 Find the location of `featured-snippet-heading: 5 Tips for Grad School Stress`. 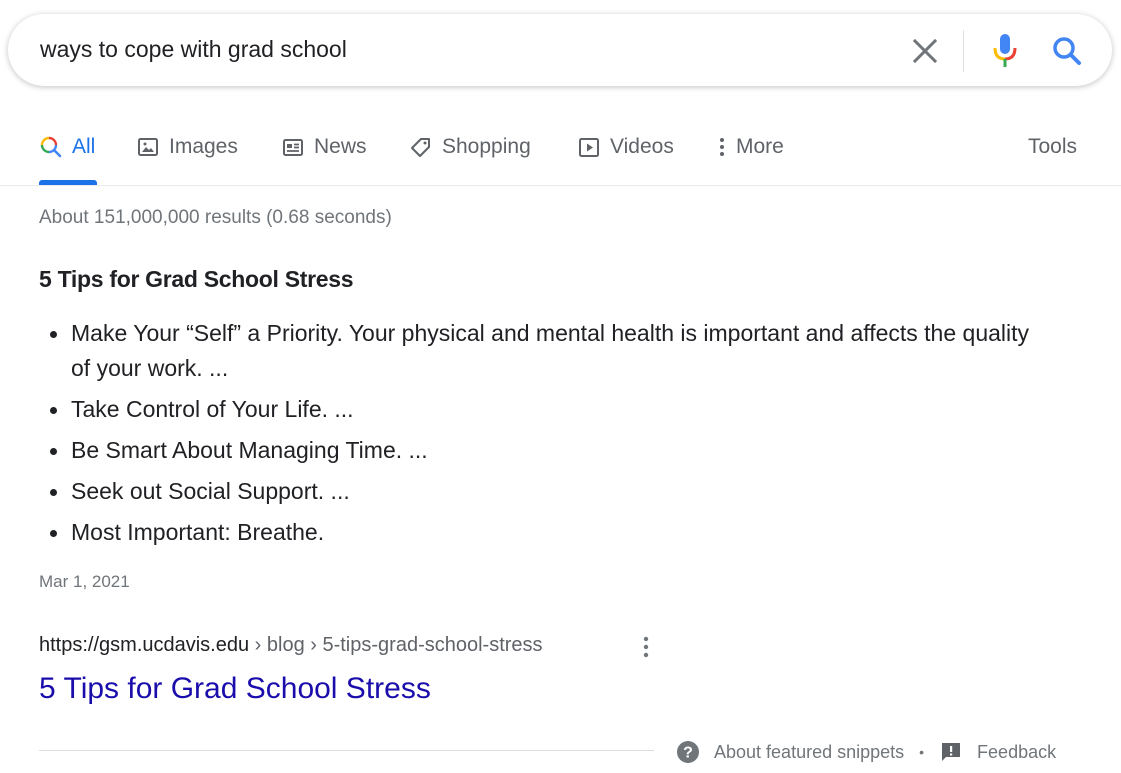

featured-snippet-heading: 5 Tips for Grad School Stress is located at coordinates (196, 279).